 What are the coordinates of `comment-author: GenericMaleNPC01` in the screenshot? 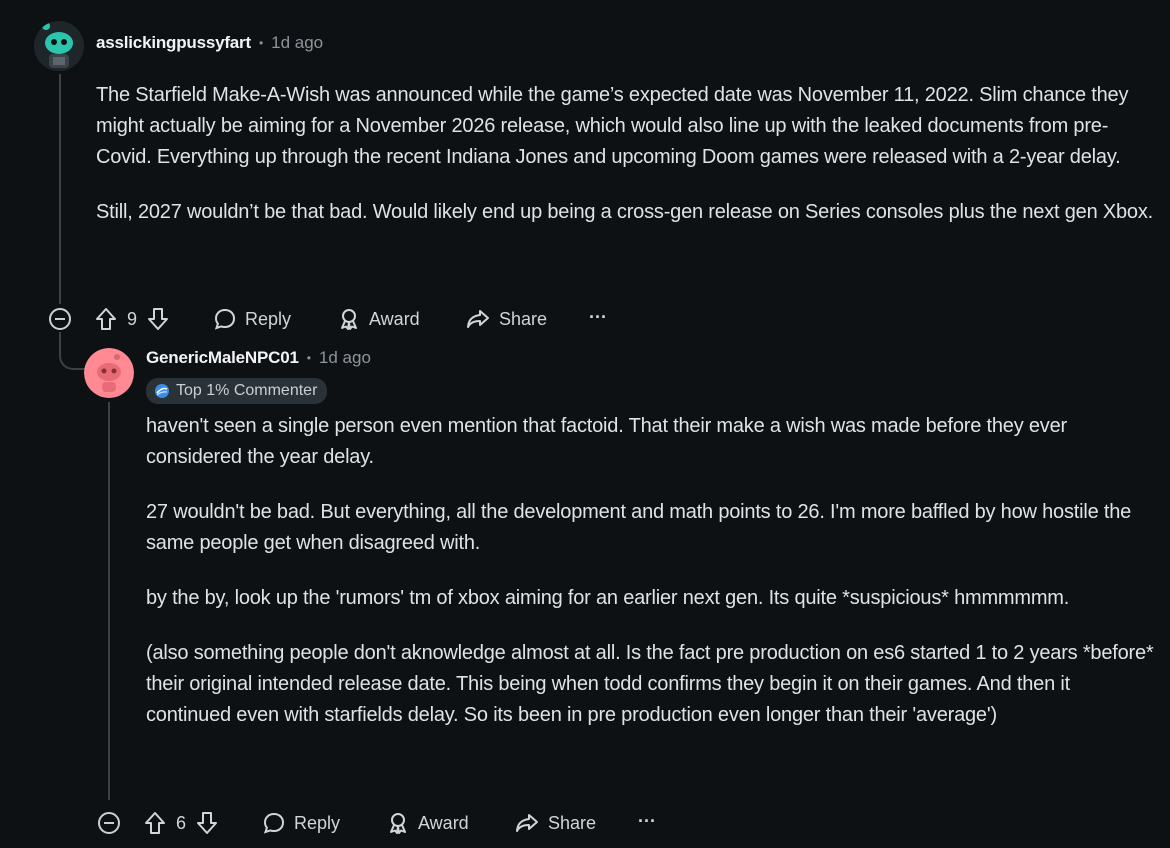 It's located at (222, 358).